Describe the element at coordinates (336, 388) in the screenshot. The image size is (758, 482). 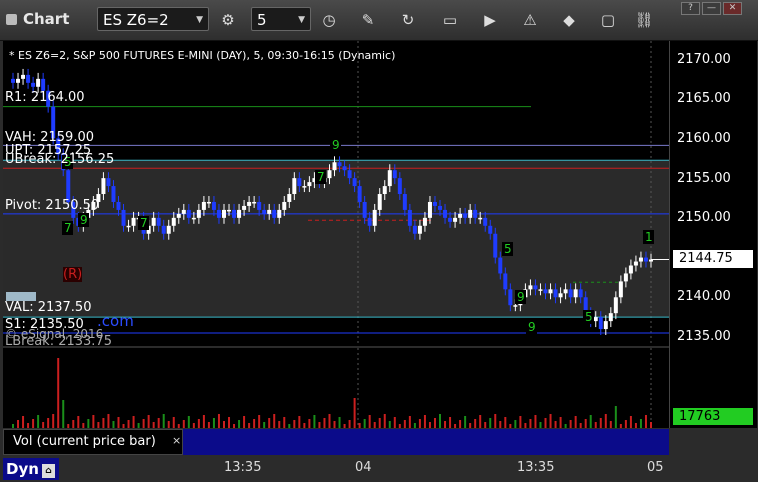
I see `volume-pane` at that location.